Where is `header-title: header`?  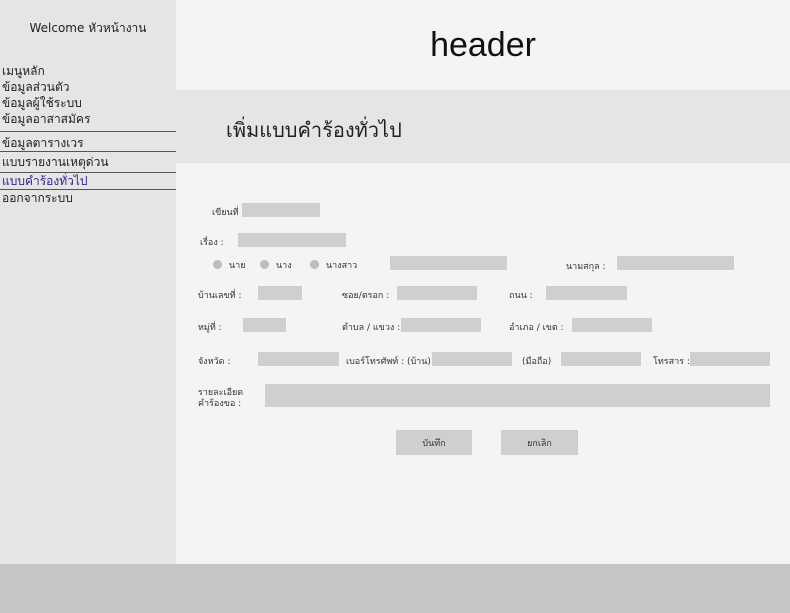 header-title: header is located at coordinates (483, 45).